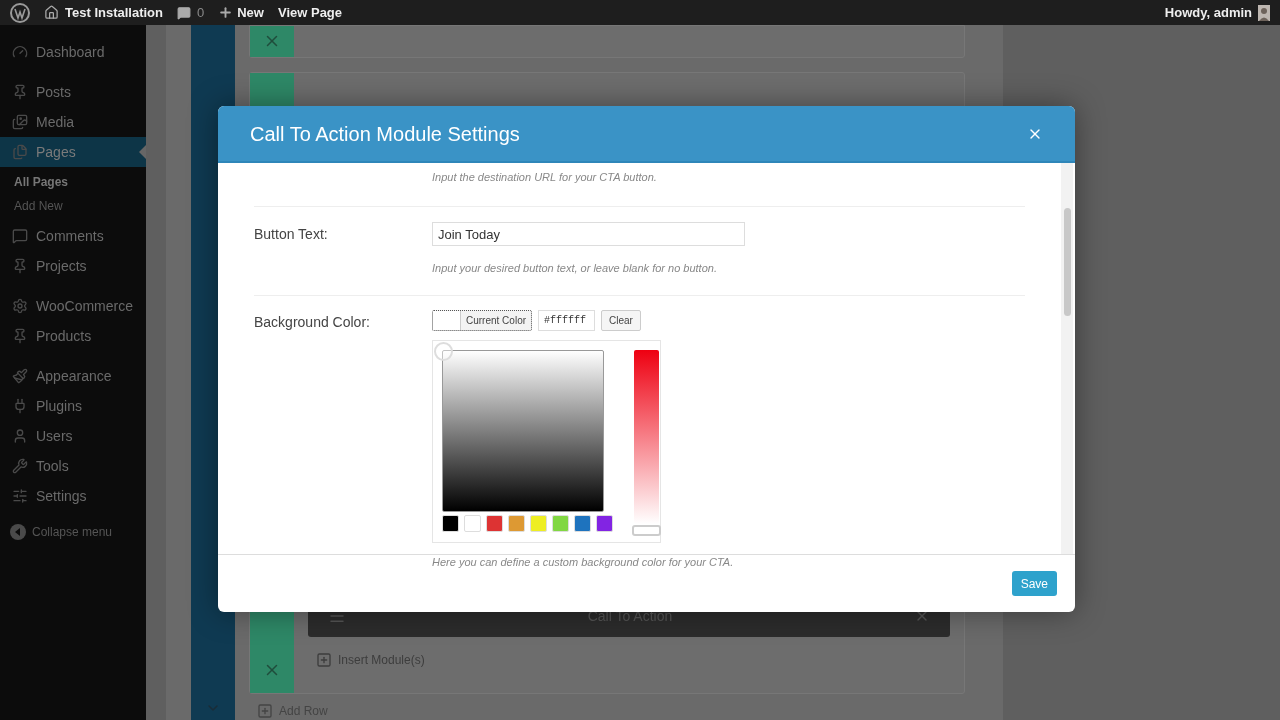 Image resolution: width=1280 pixels, height=720 pixels. What do you see at coordinates (73, 436) in the screenshot?
I see `sidebar-item: Users` at bounding box center [73, 436].